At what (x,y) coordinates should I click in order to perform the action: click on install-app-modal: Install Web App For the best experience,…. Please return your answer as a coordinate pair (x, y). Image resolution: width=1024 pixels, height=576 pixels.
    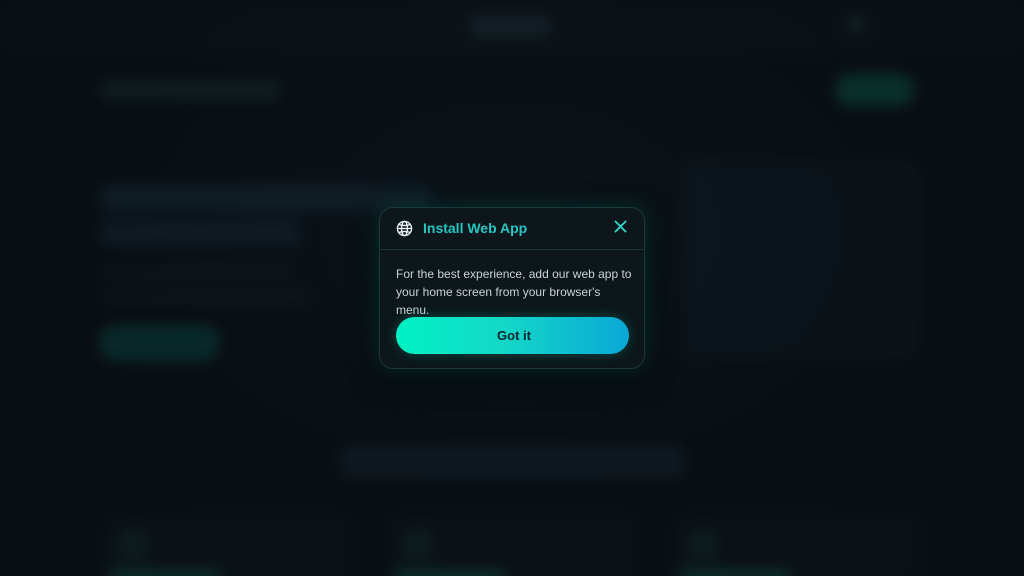
    Looking at the image, I should click on (512, 288).